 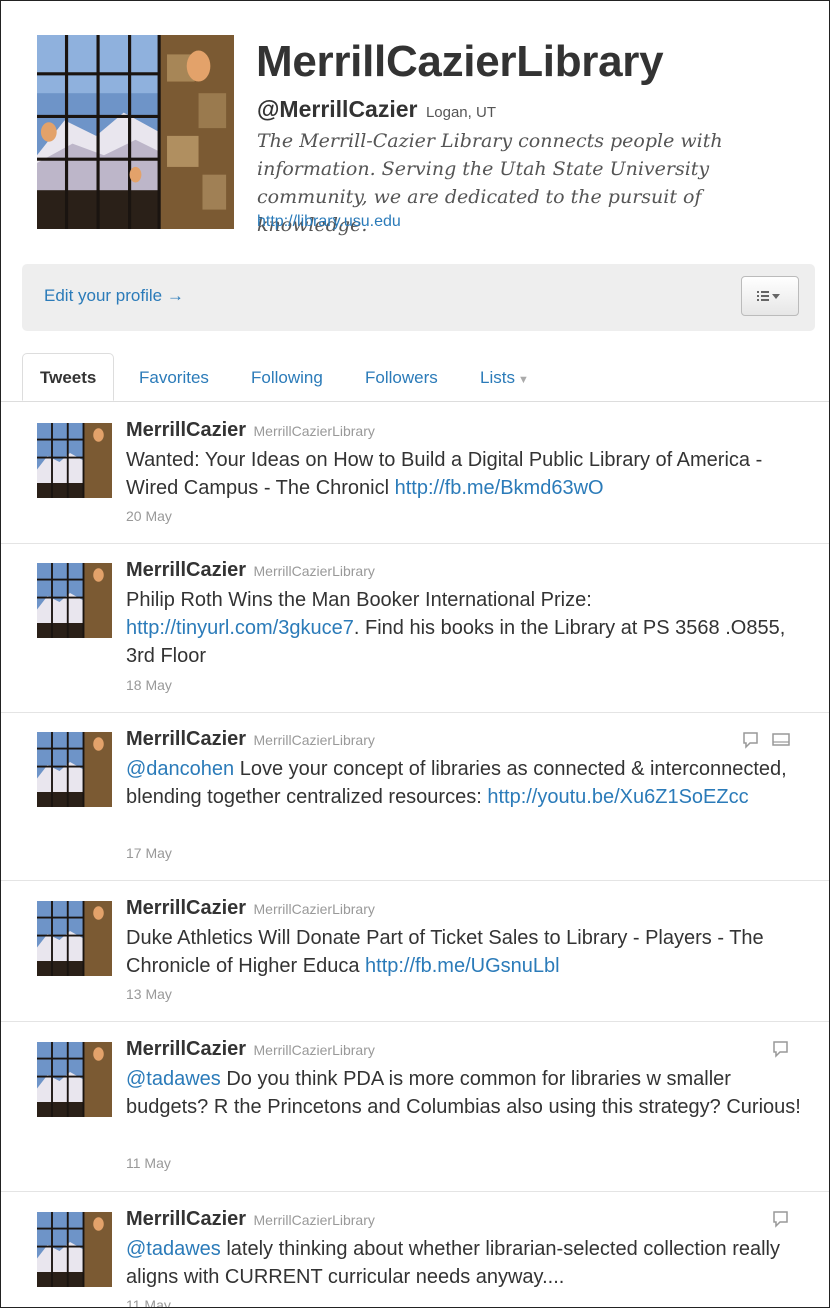 I want to click on tab-following: Following, so click(x=287, y=376).